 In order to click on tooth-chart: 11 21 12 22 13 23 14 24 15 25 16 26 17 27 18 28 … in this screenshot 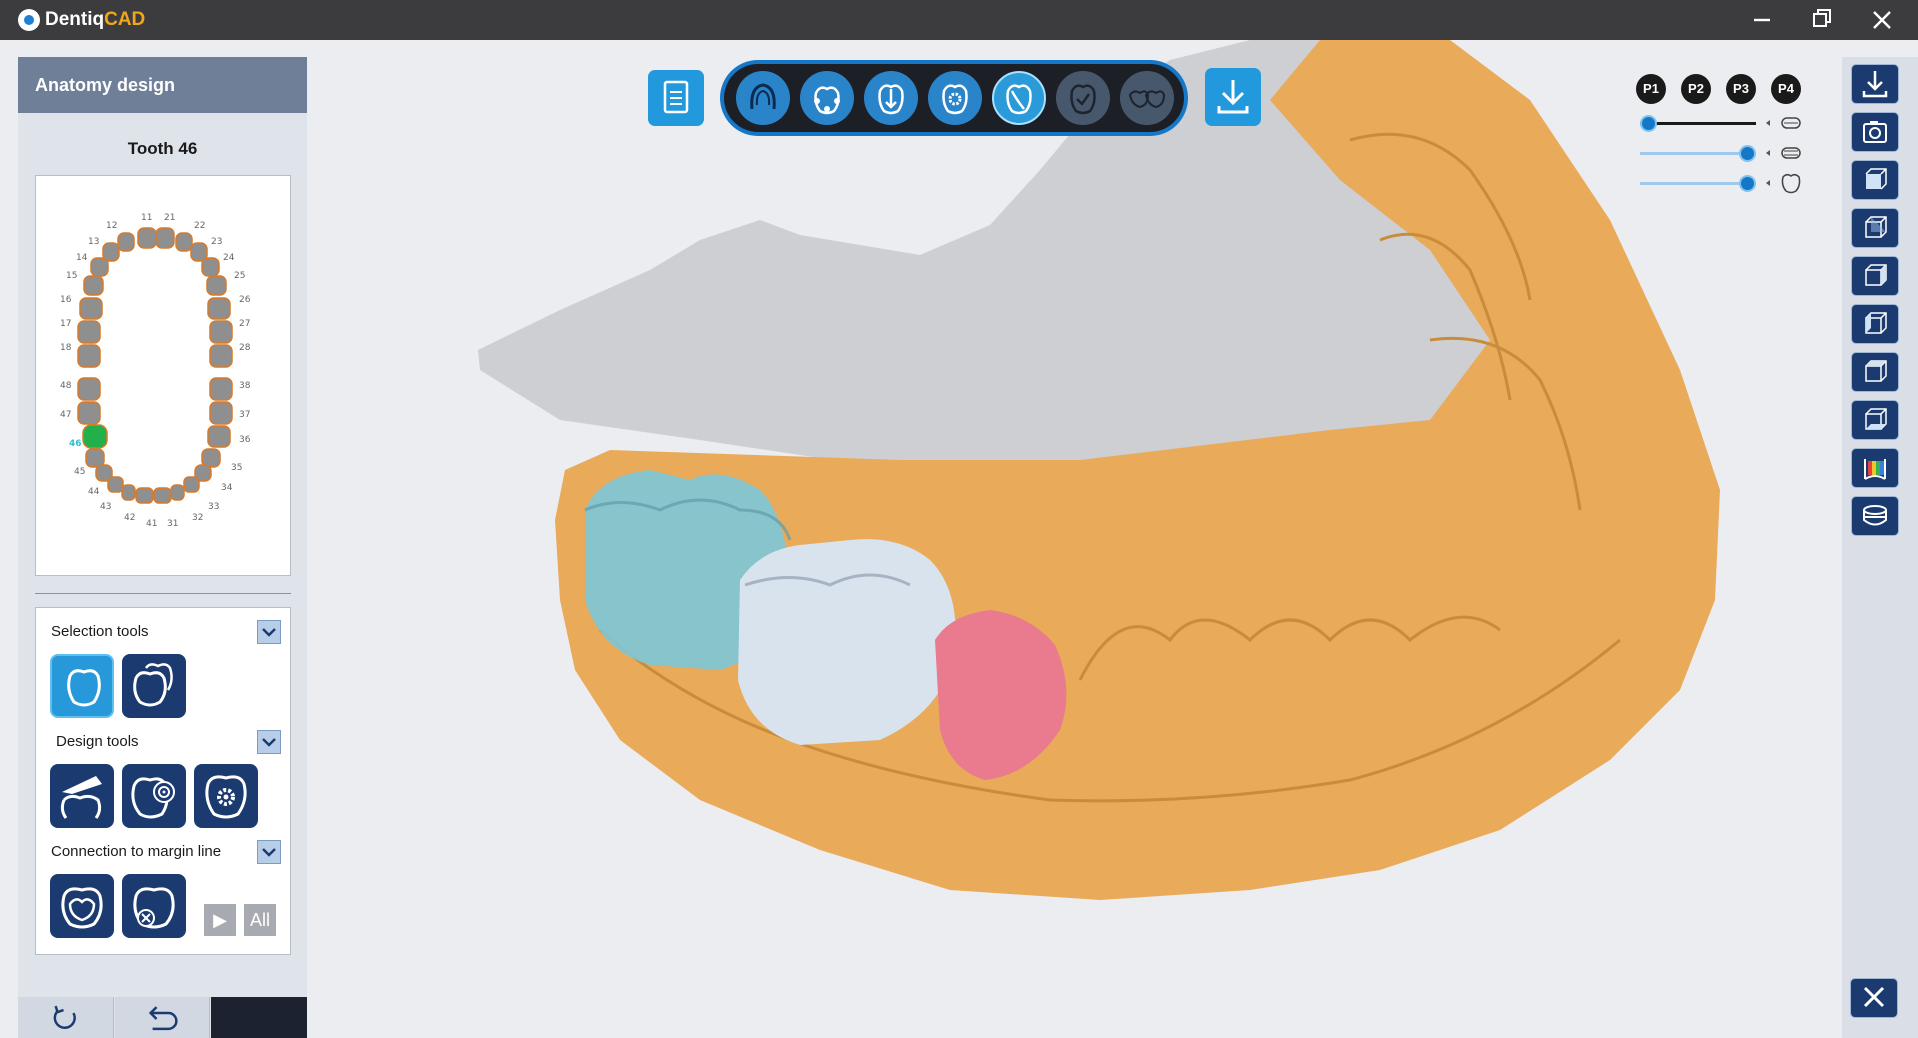, I will do `click(163, 375)`.